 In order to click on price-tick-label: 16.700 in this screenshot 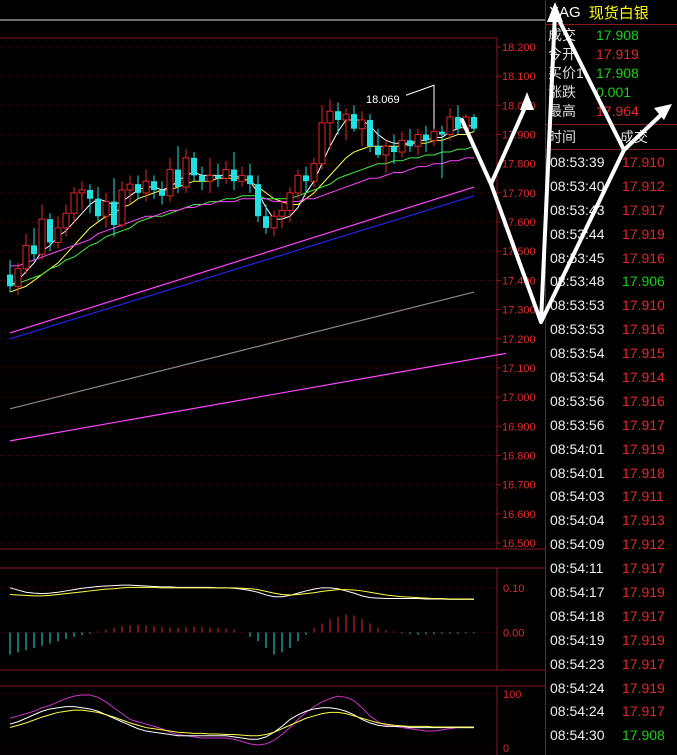, I will do `click(519, 486)`.